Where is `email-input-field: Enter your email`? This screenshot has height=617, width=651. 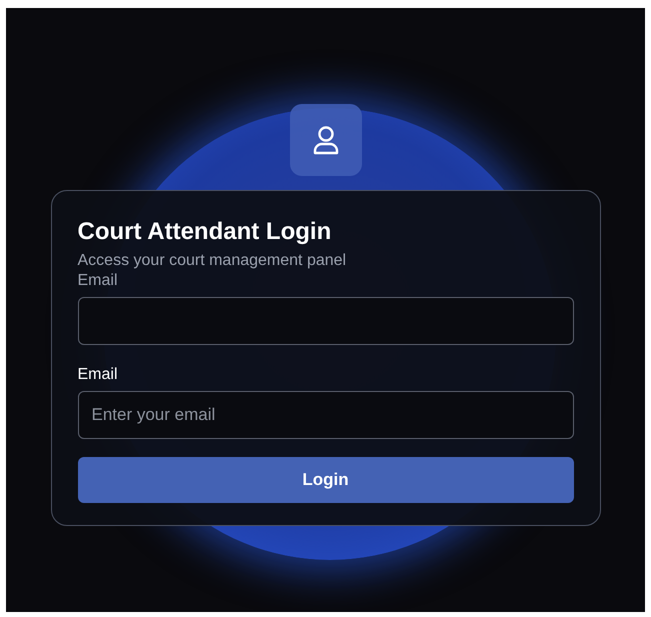
email-input-field: Enter your email is located at coordinates (326, 415).